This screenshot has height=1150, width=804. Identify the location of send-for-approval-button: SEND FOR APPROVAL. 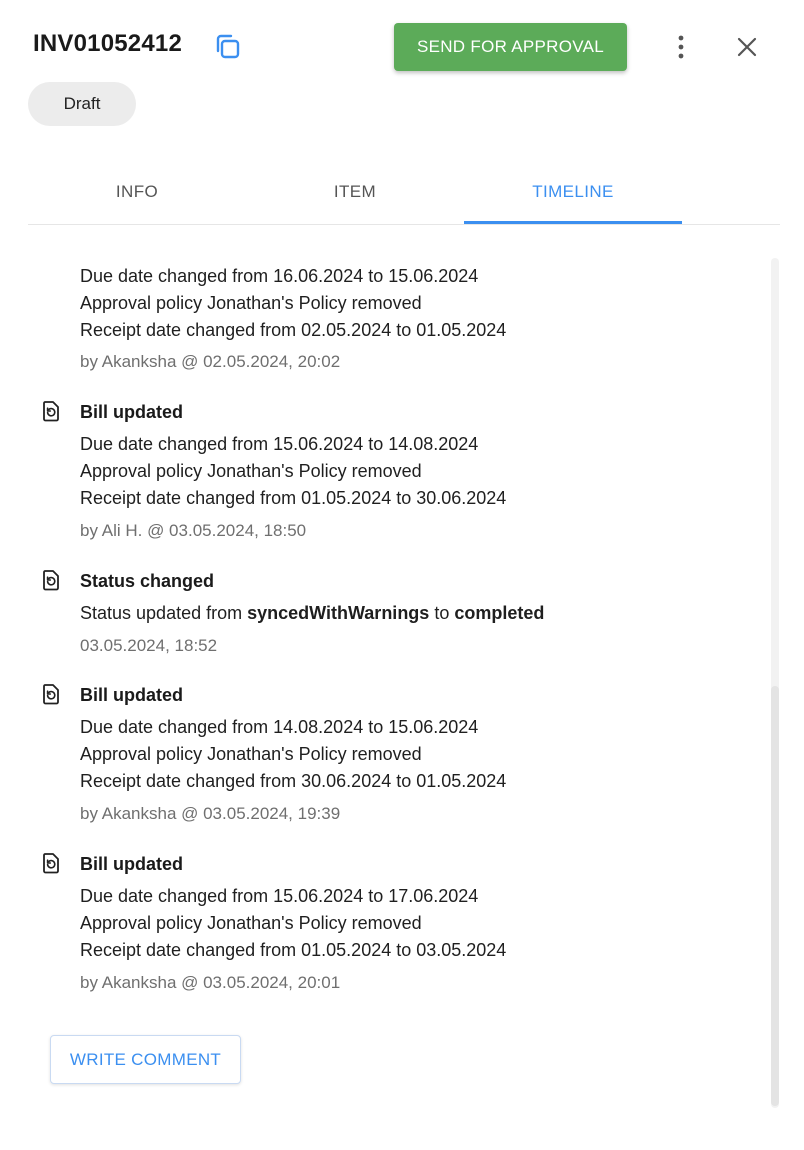
(510, 47).